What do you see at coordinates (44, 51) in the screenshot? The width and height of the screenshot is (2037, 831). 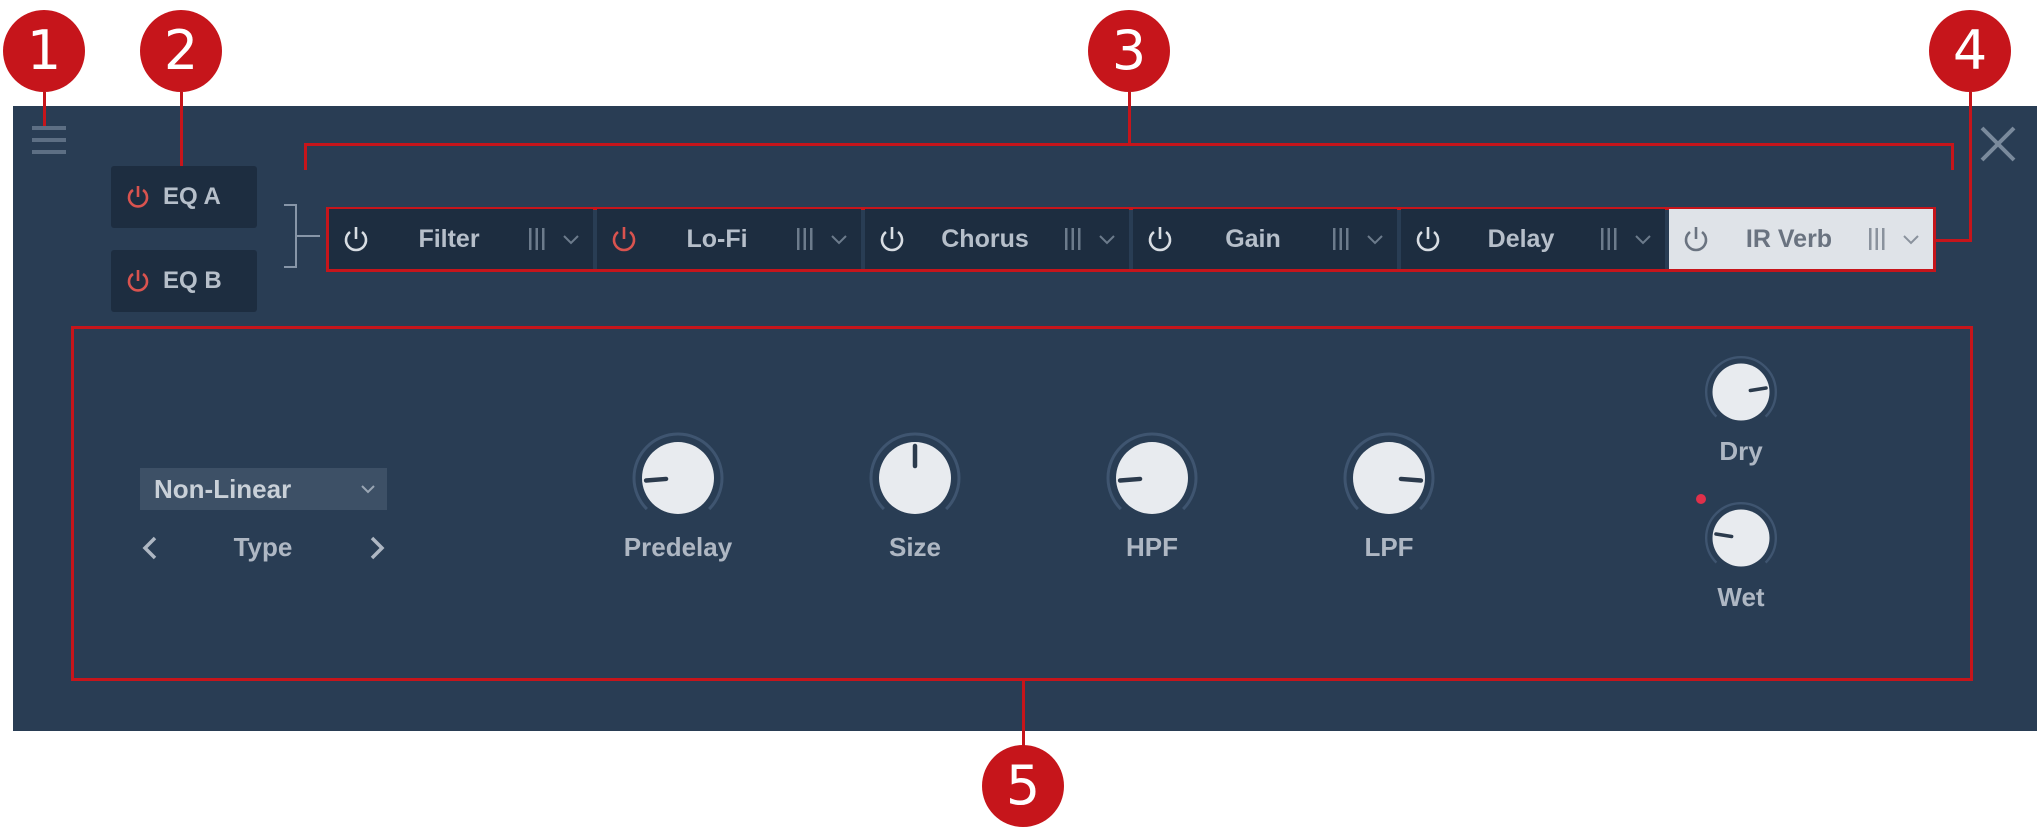 I see `callout-1: 1` at bounding box center [44, 51].